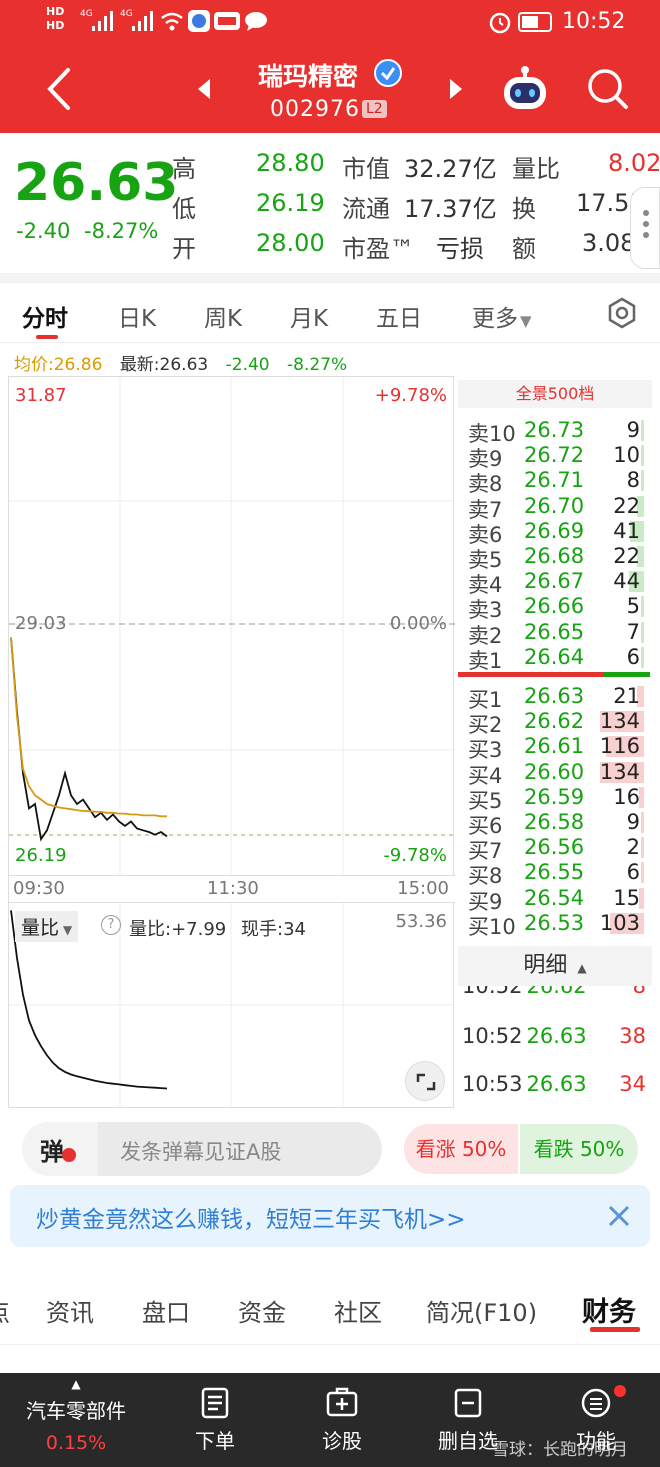 Image resolution: width=660 pixels, height=1467 pixels. Describe the element at coordinates (481, 1310) in the screenshot. I see `tab-f10: 简况(F10)` at that location.